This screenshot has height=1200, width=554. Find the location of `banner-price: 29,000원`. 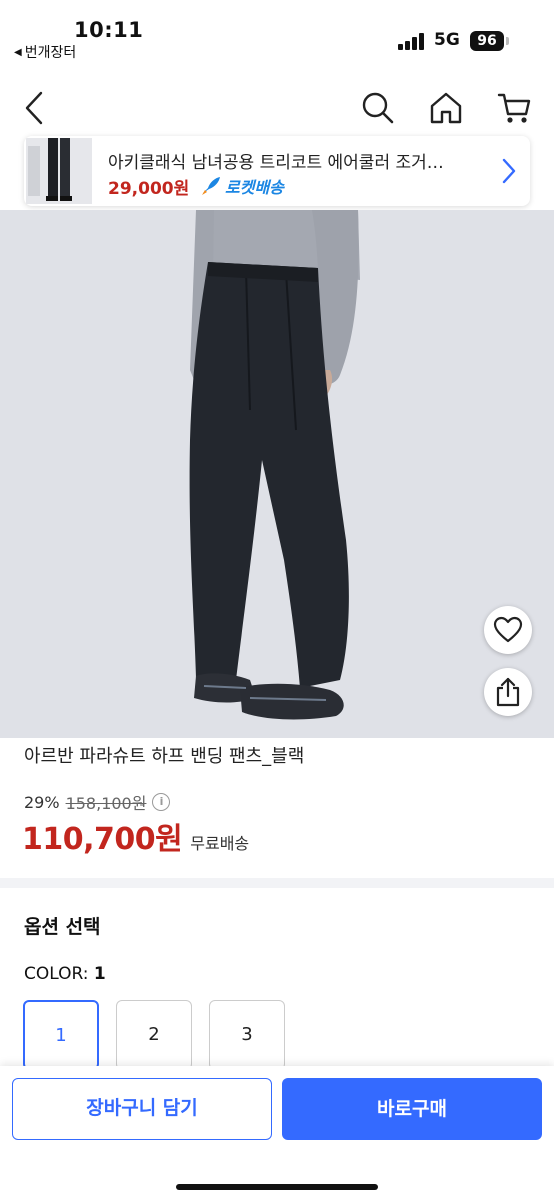

banner-price: 29,000원 is located at coordinates (149, 189).